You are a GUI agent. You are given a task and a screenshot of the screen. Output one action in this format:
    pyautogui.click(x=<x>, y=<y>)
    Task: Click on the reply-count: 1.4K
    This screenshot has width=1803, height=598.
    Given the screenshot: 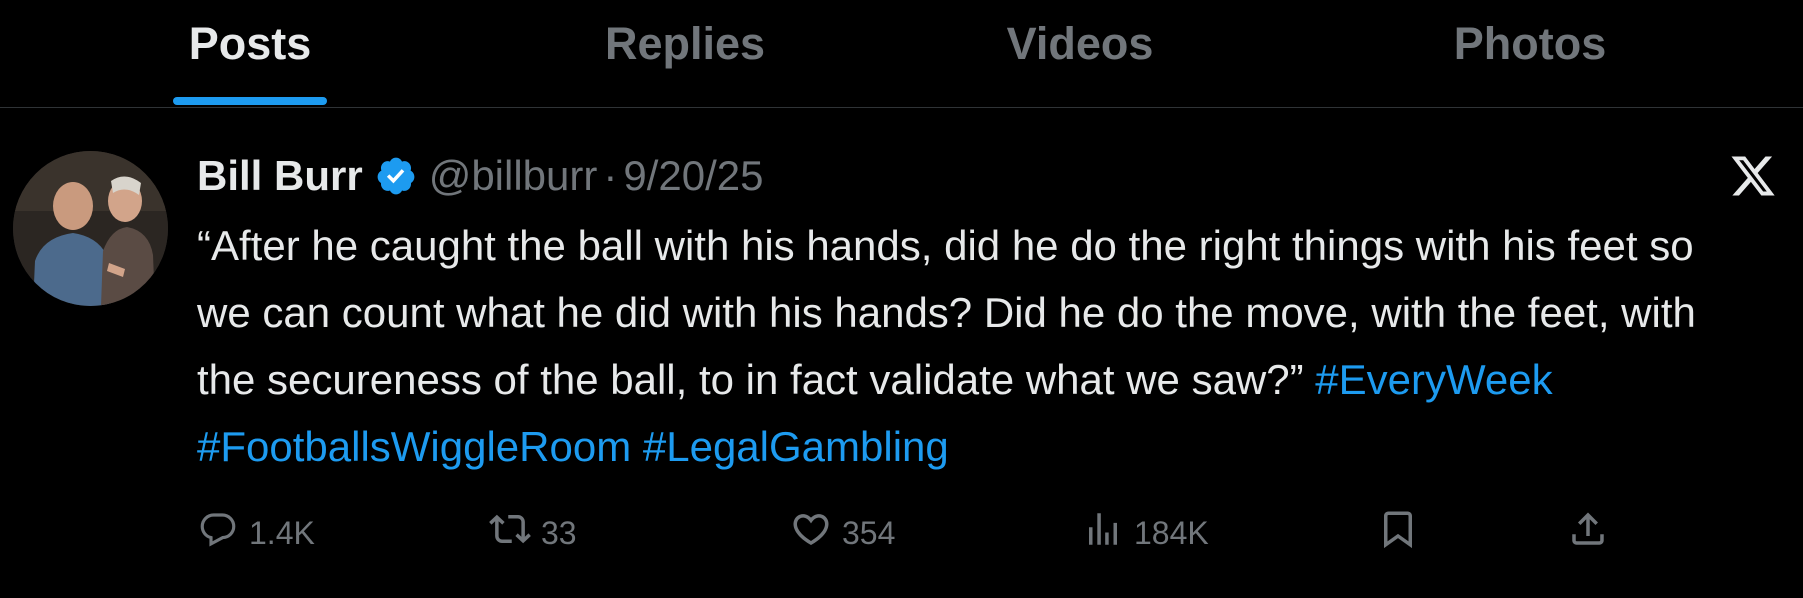 What is the action you would take?
    pyautogui.click(x=282, y=532)
    